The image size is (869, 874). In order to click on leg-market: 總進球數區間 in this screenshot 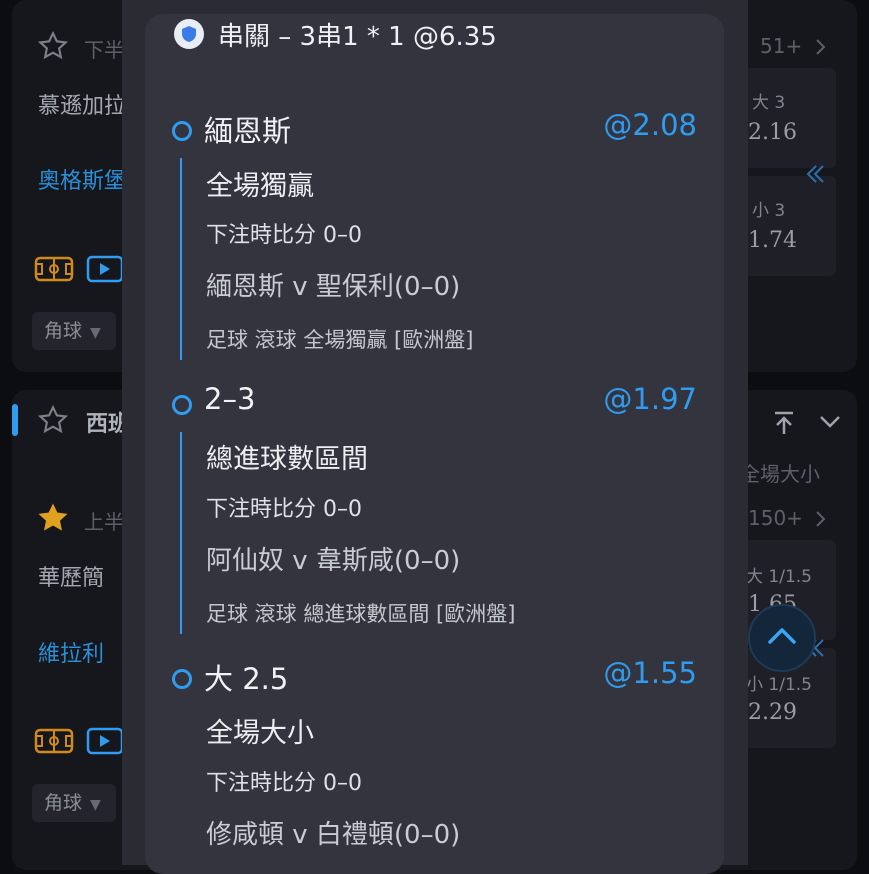, I will do `click(287, 459)`.